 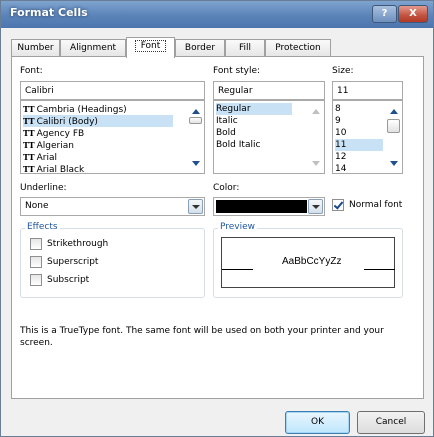 What do you see at coordinates (200, 48) in the screenshot?
I see `tab-border: Border` at bounding box center [200, 48].